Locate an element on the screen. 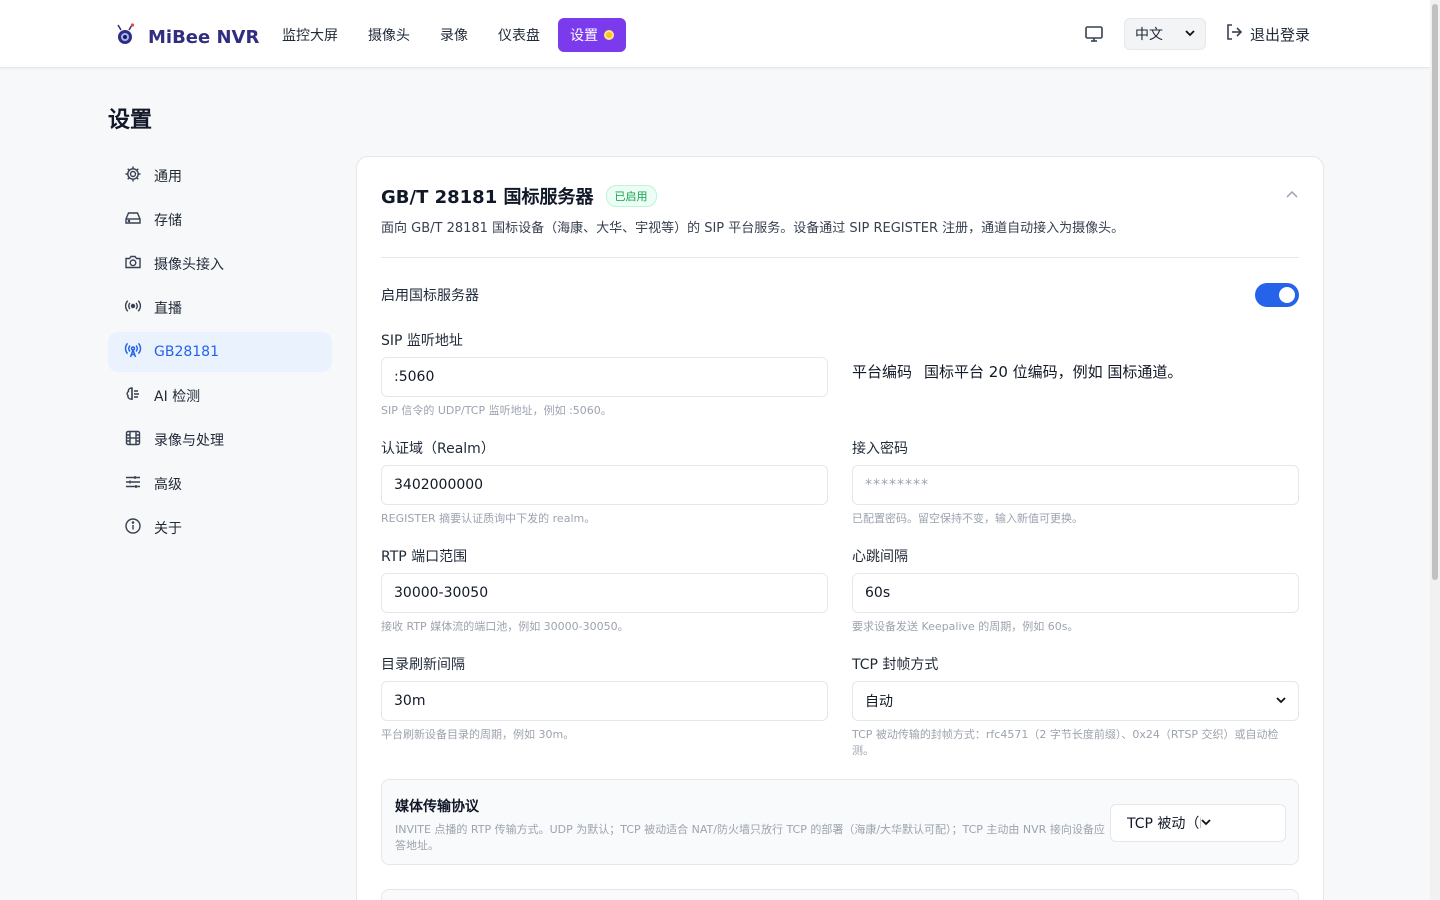  main-nav: 监控大屏 摄像头 录像 仪表盘 设置 is located at coordinates (448, 35).